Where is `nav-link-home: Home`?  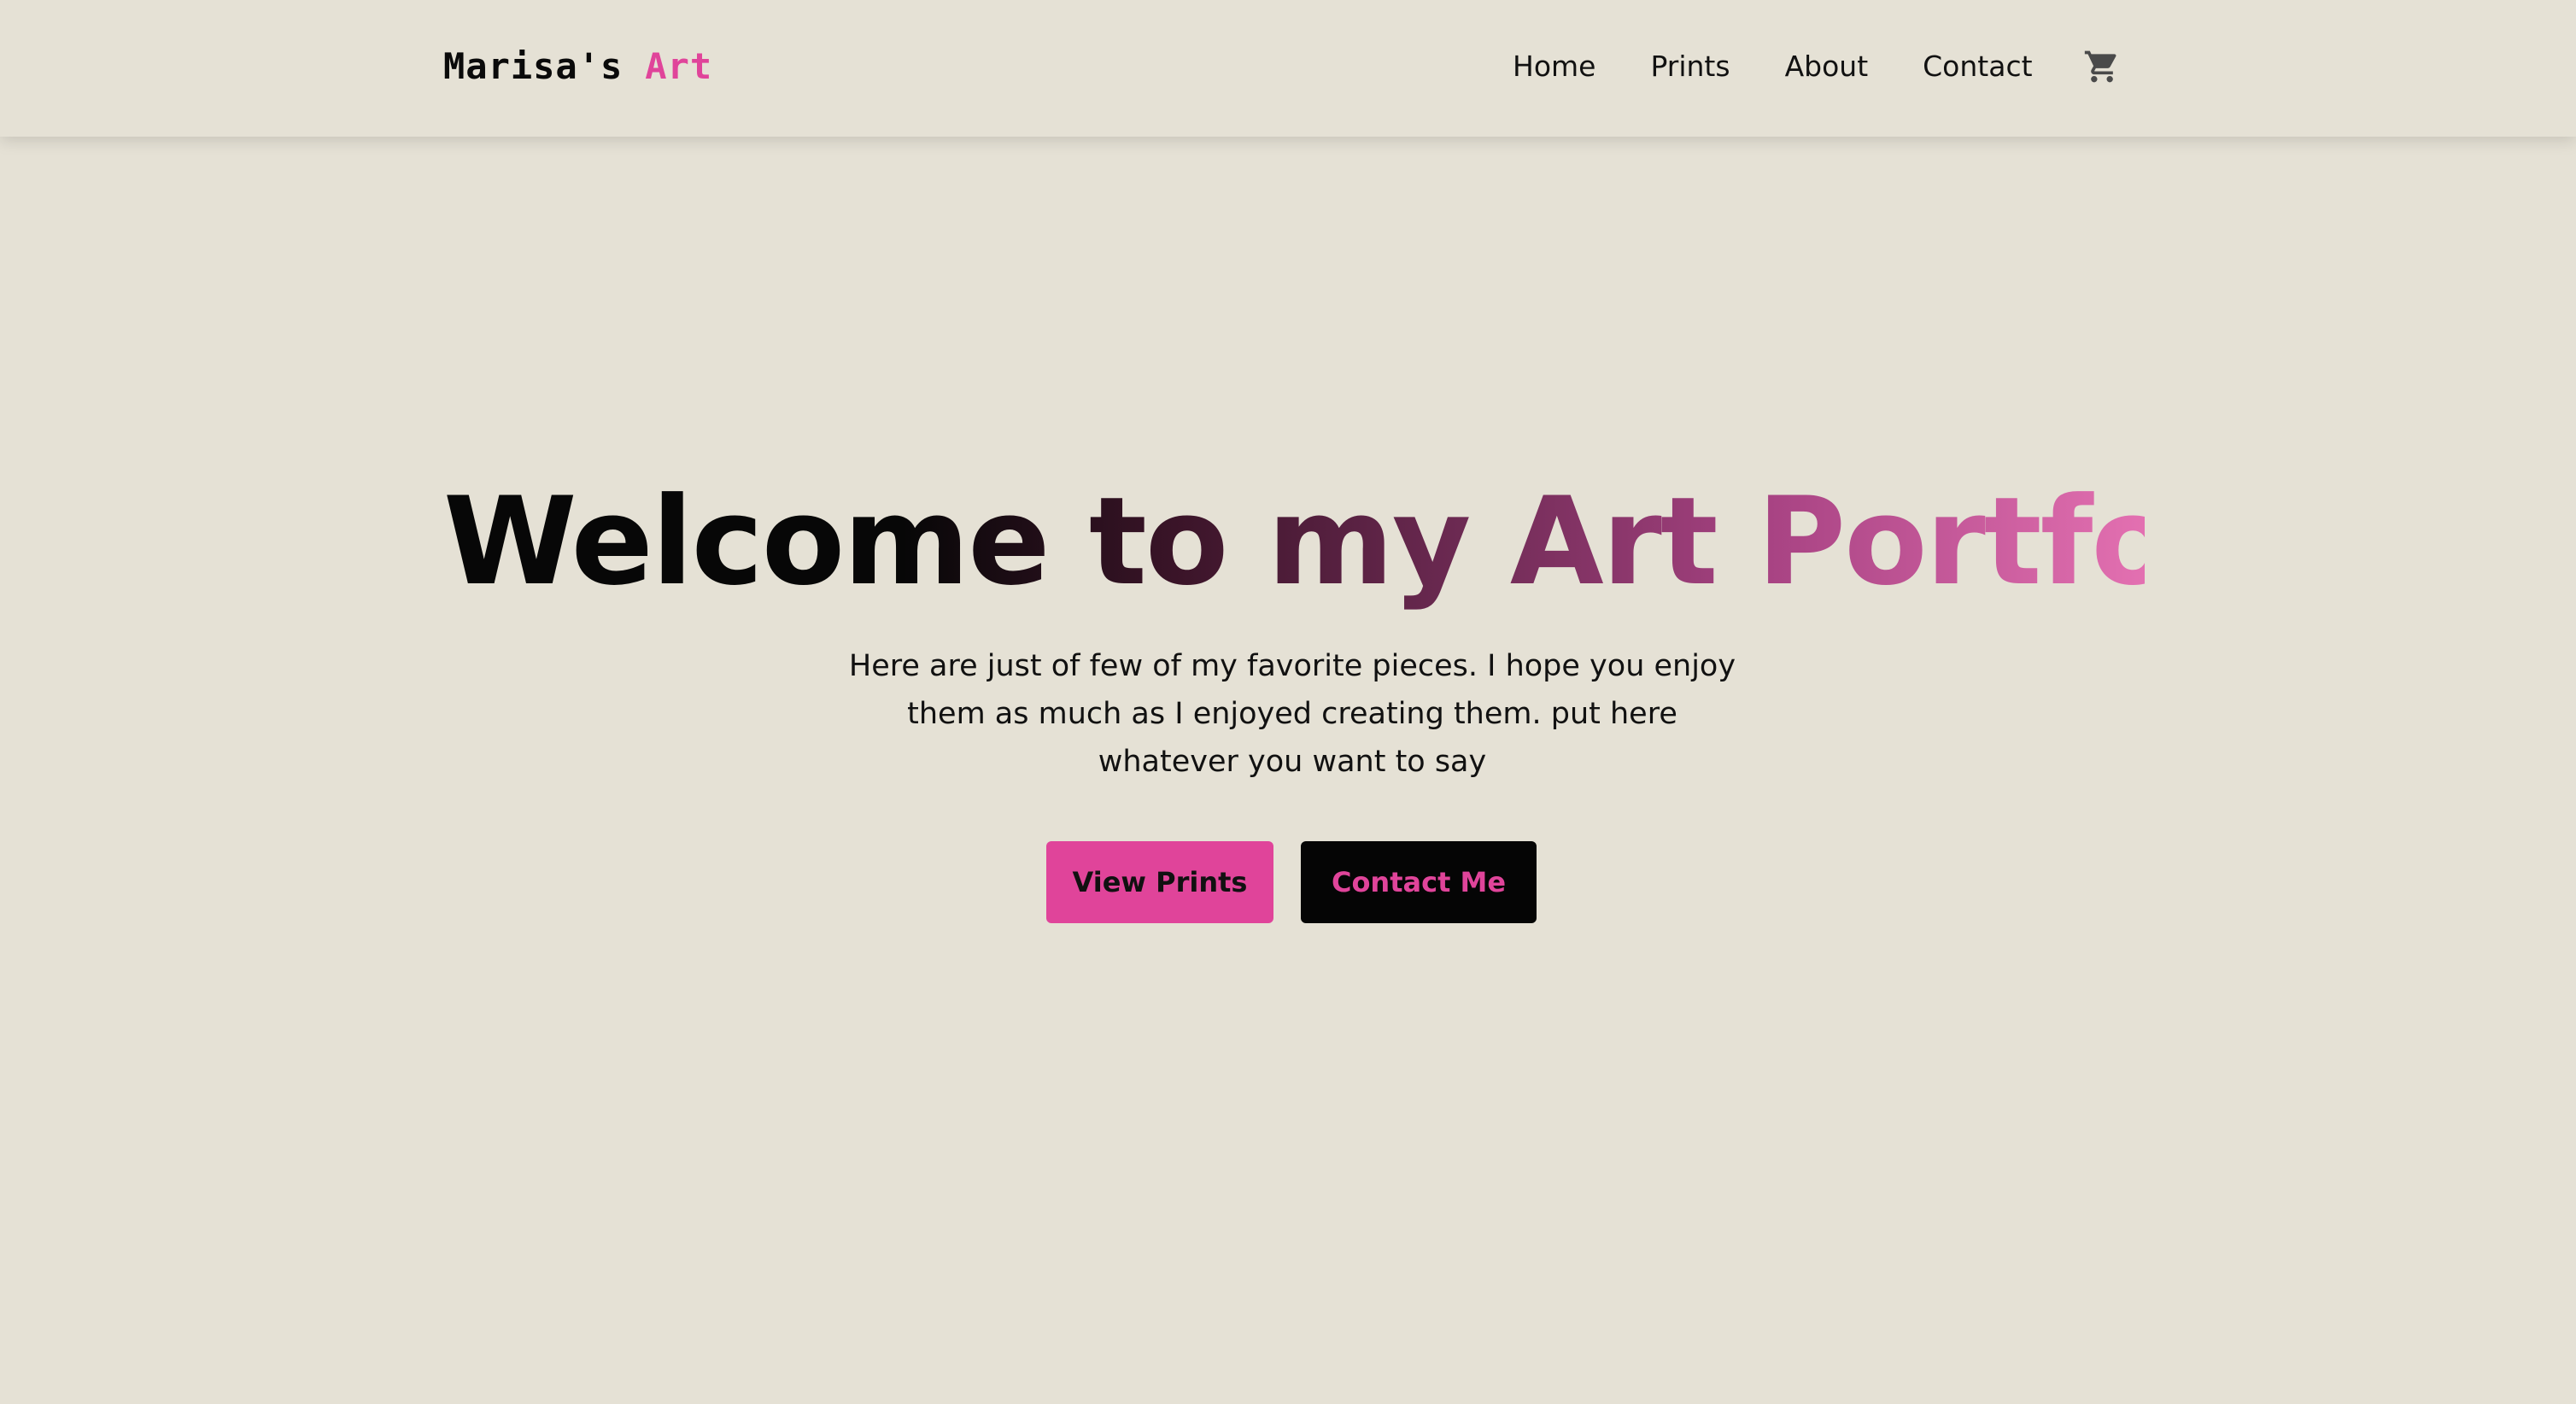
nav-link-home: Home is located at coordinates (1554, 67).